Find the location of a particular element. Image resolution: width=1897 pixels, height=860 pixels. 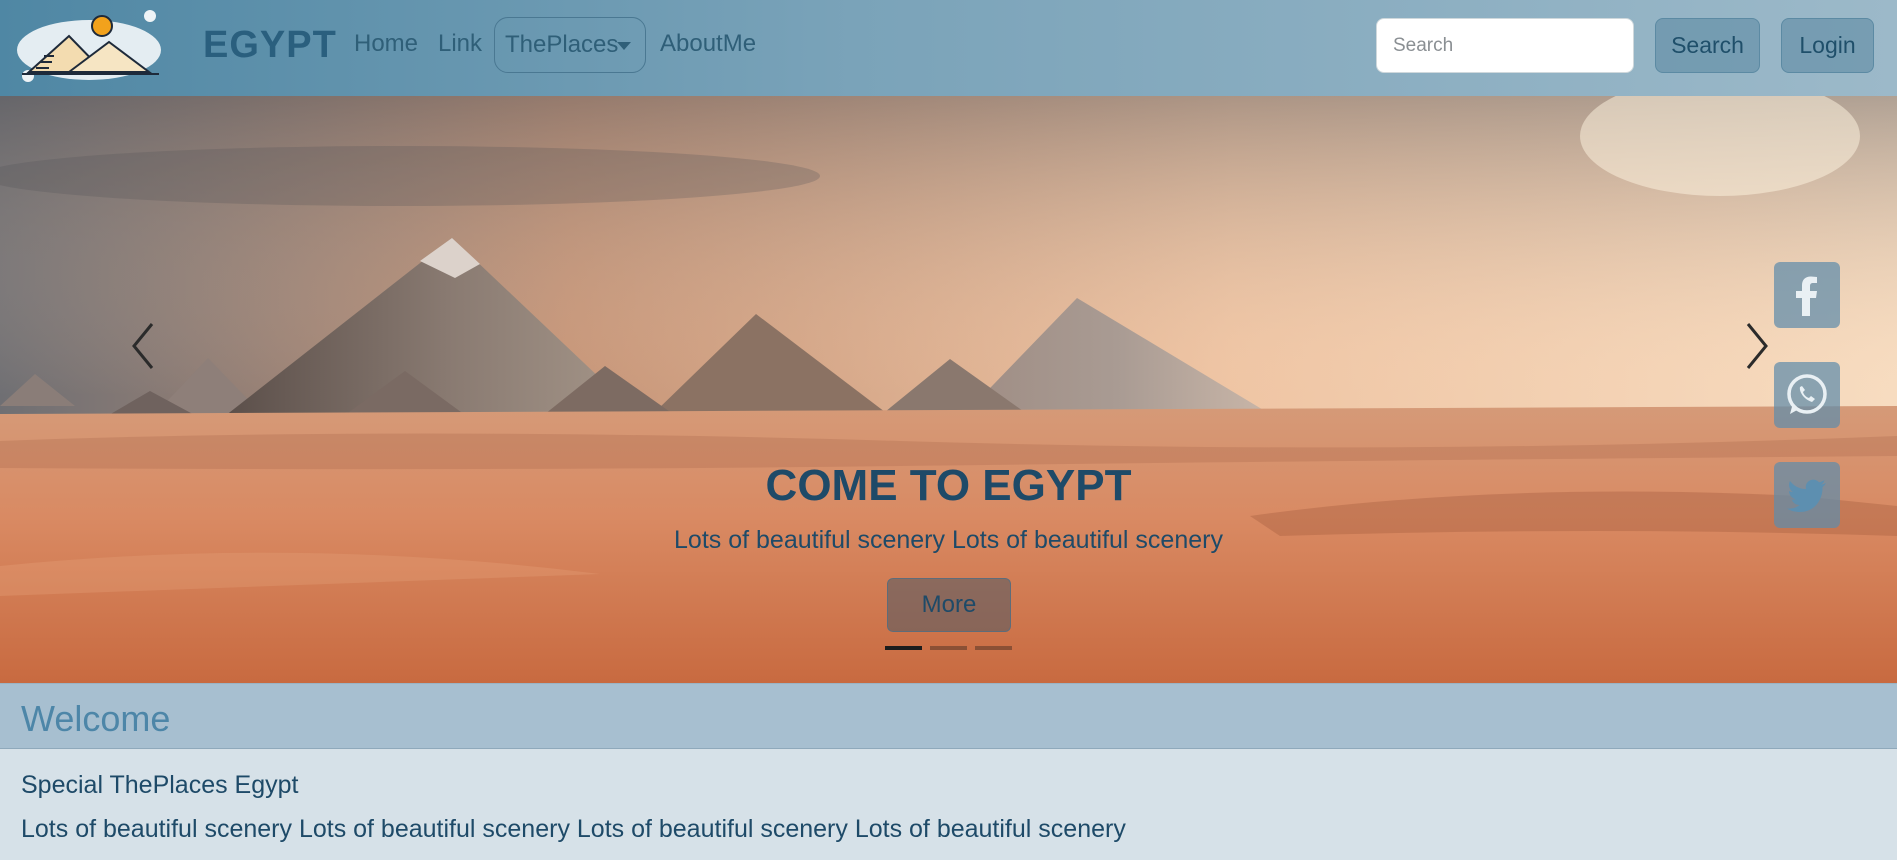

theplaces-dropdown: ThePlaces is located at coordinates (570, 45).